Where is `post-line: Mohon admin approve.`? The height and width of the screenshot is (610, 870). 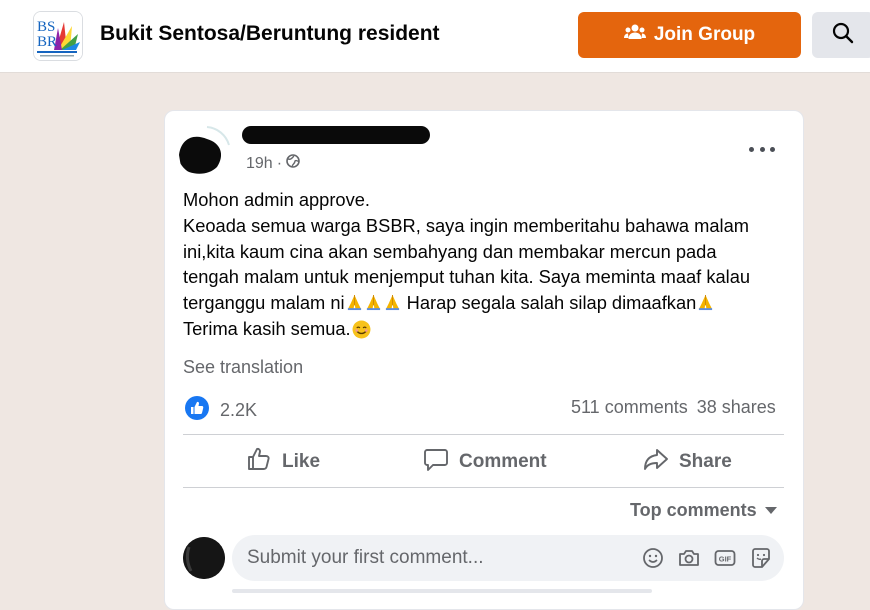 post-line: Mohon admin approve. is located at coordinates (276, 199).